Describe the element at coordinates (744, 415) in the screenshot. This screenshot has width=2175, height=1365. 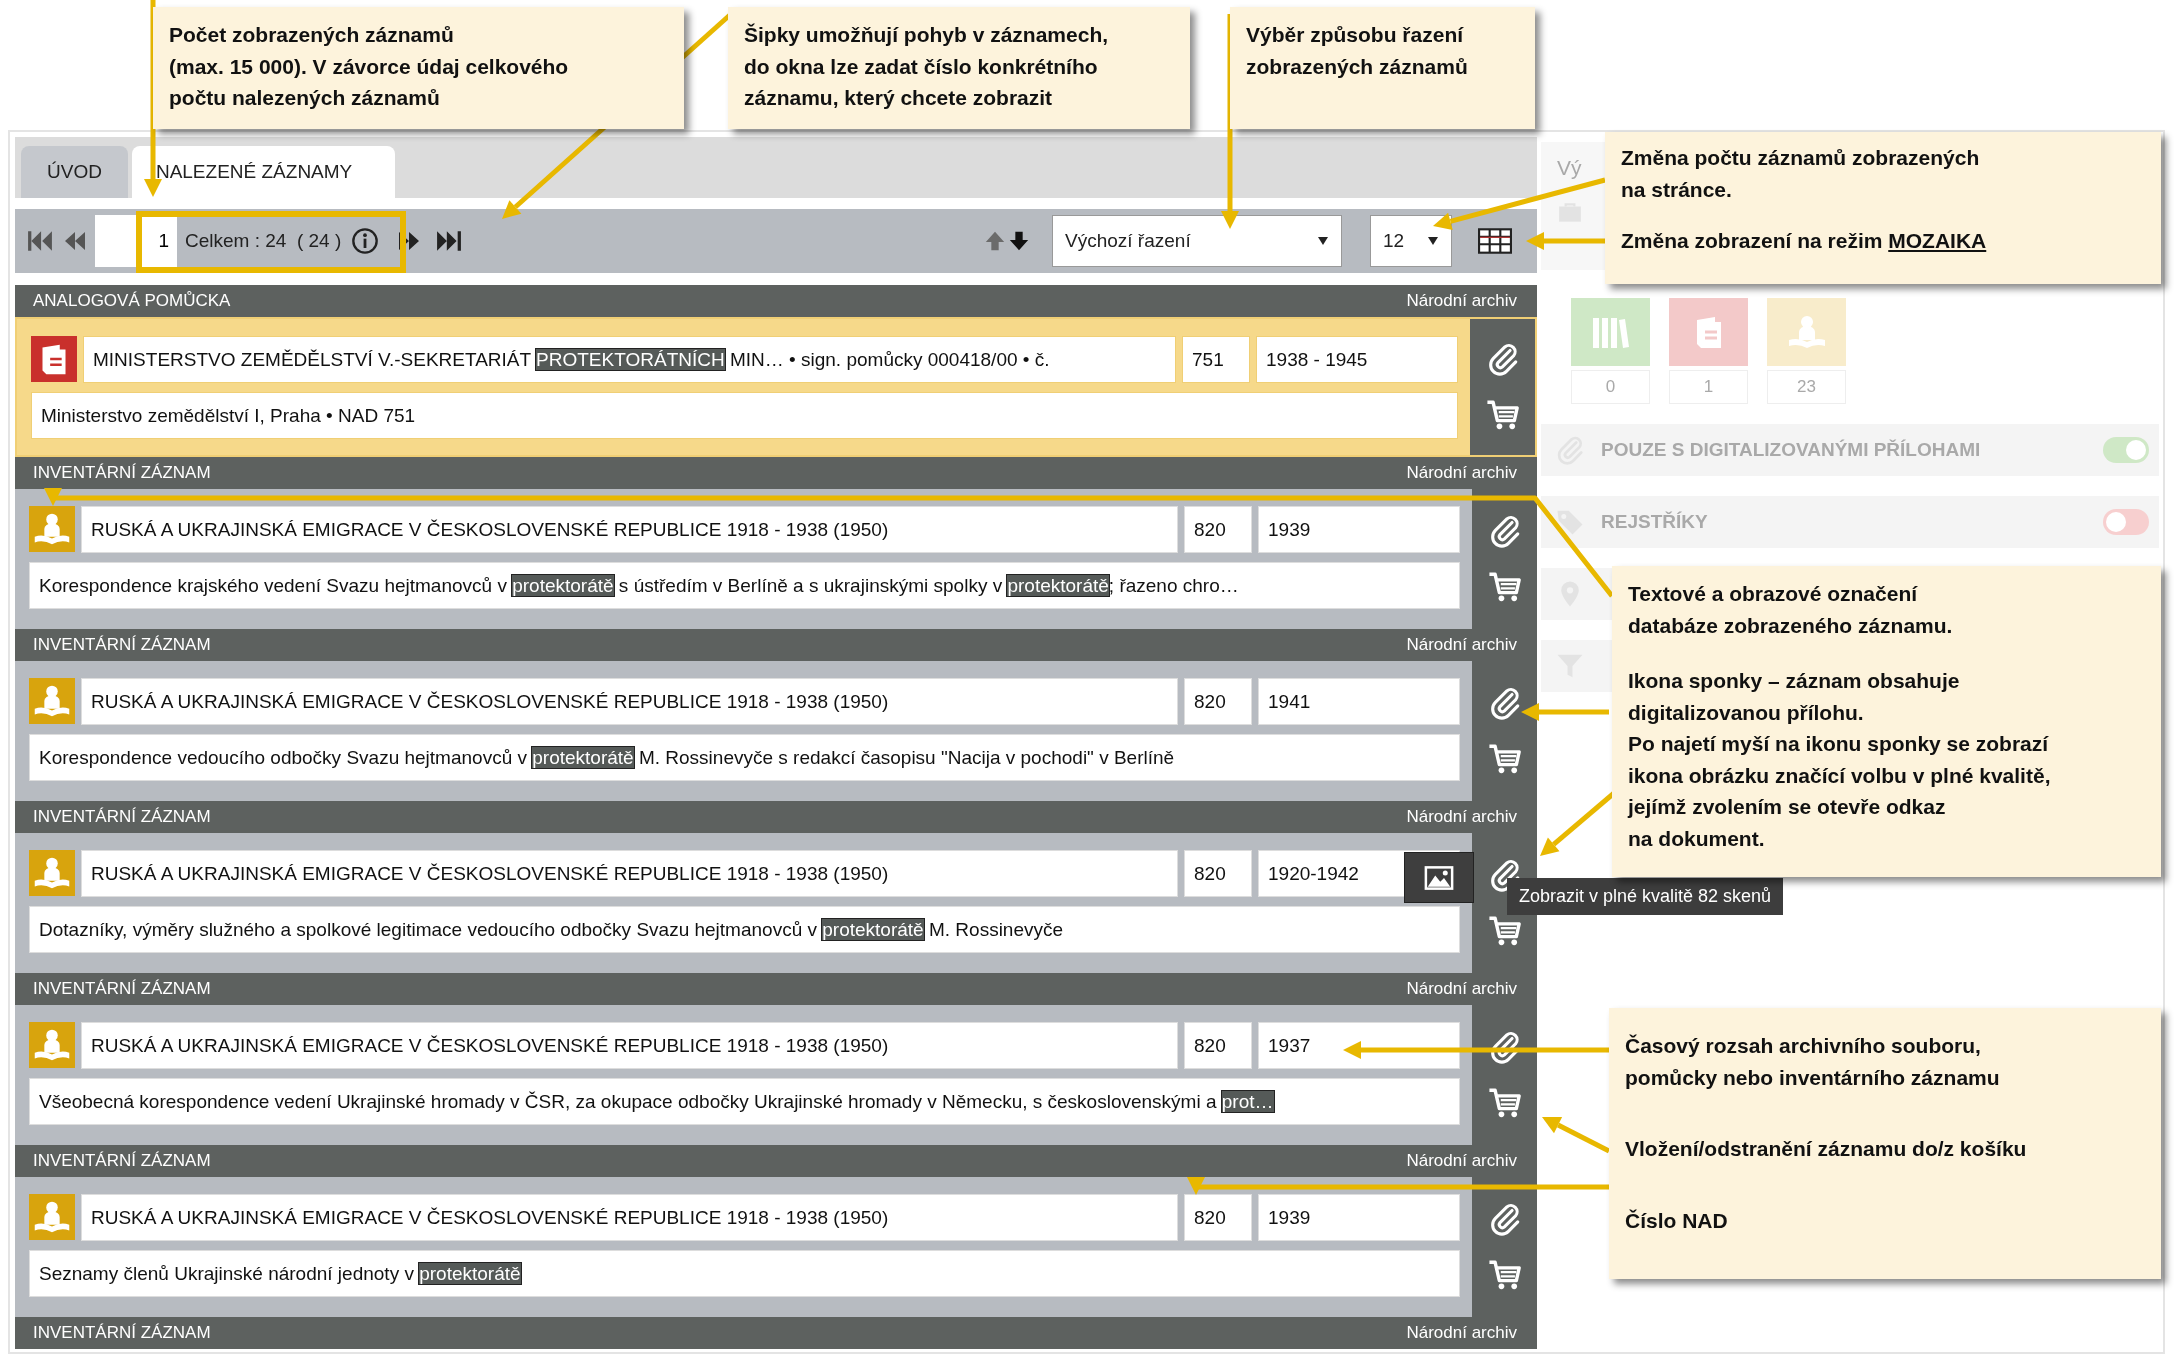
I see `record-description: Ministerstvo zemědělství I, Praha • NAD 751` at that location.